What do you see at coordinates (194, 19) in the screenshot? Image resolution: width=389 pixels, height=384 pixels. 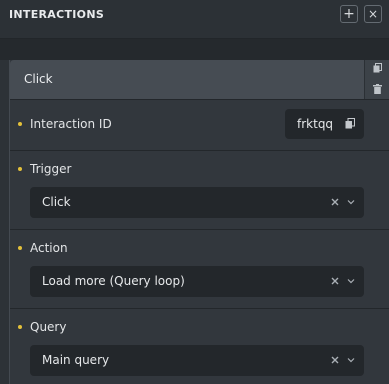 I see `panel-header: INTERACTIONS + ×` at bounding box center [194, 19].